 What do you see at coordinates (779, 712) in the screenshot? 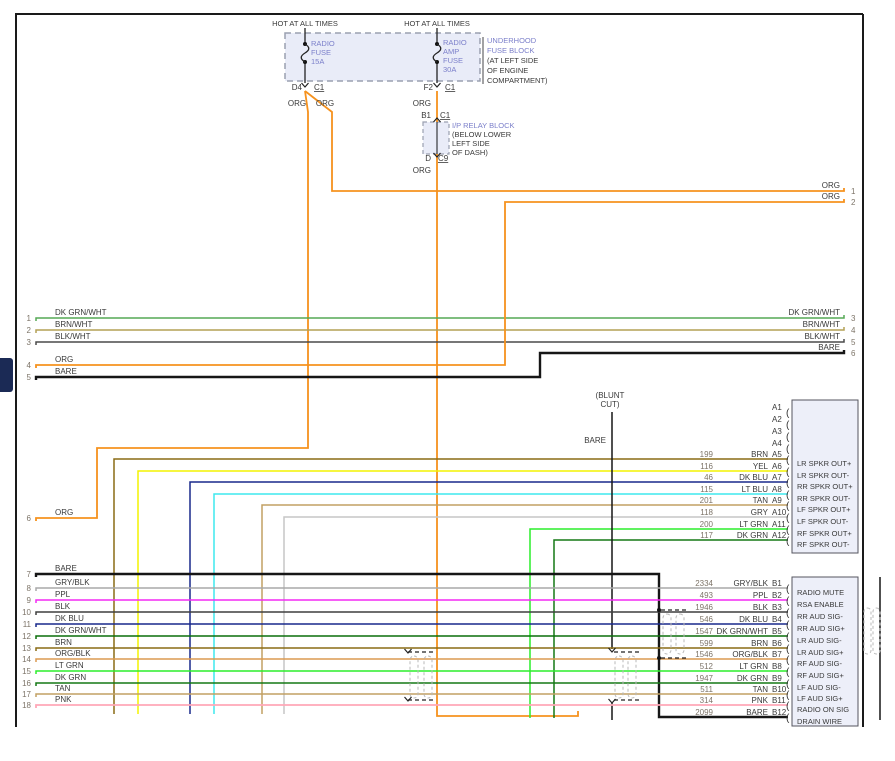
I see `connector-b-pin-id: B12` at bounding box center [779, 712].